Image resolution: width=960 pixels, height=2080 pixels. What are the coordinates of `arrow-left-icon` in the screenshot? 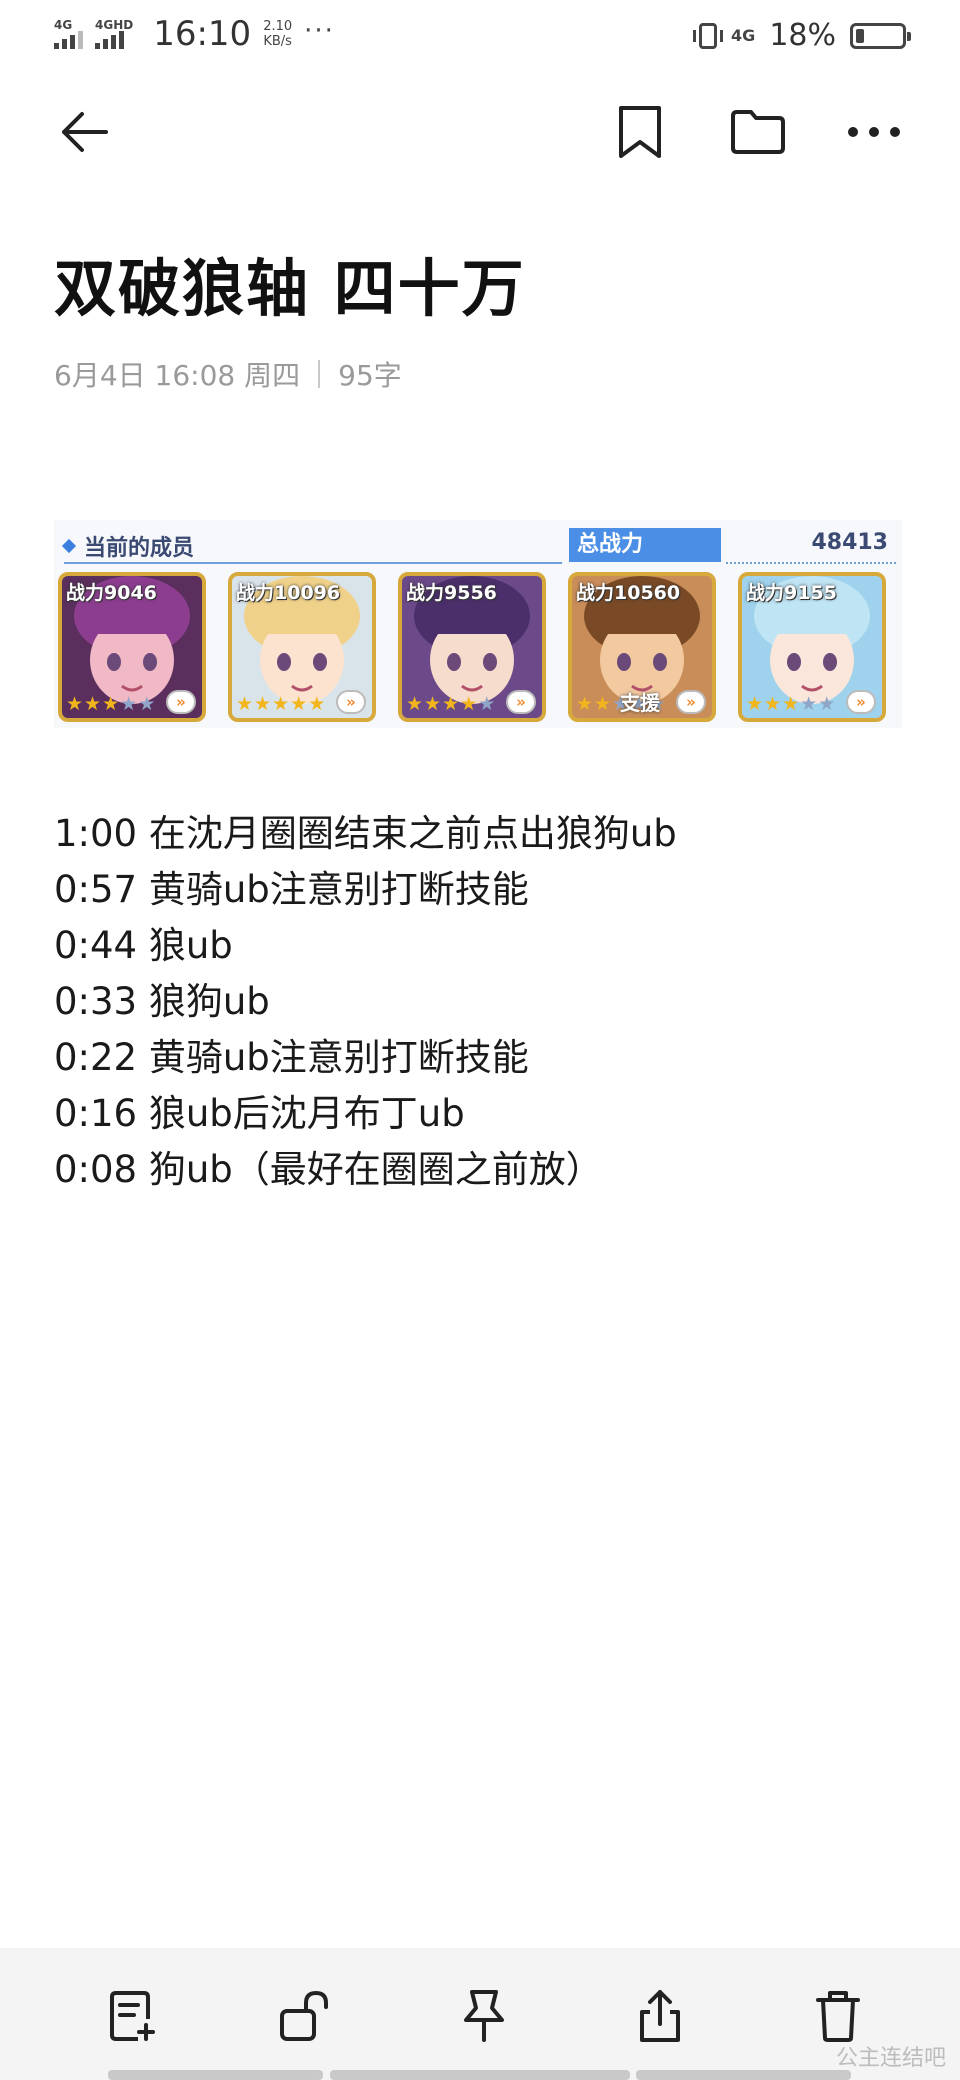 It's located at (85, 132).